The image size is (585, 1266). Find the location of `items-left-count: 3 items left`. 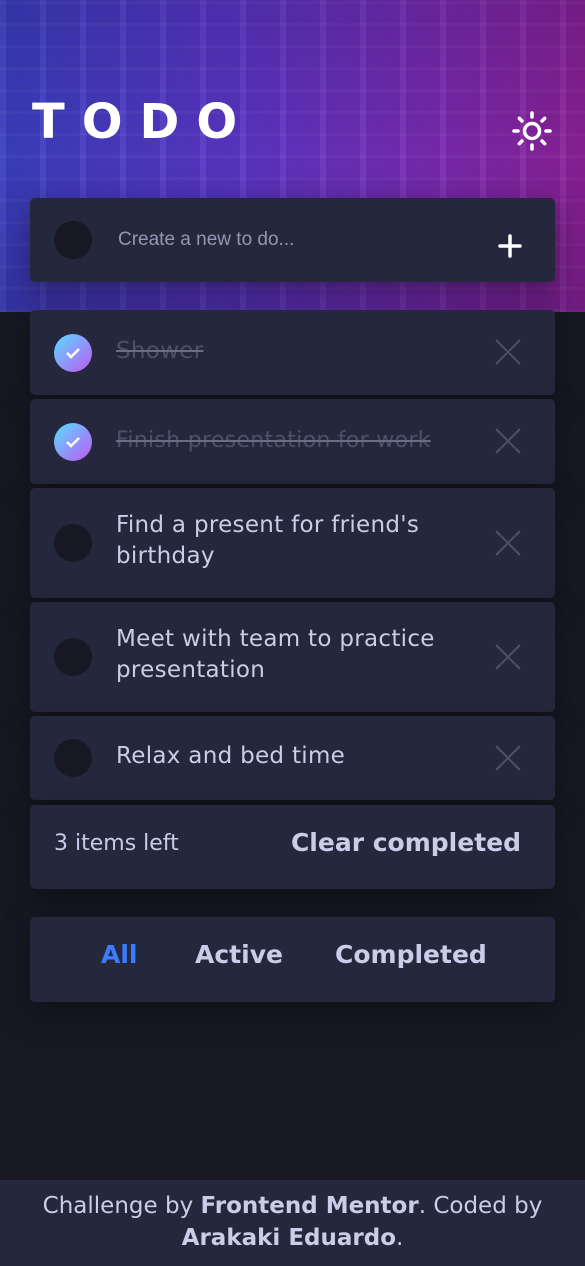

items-left-count: 3 items left is located at coordinates (116, 843).